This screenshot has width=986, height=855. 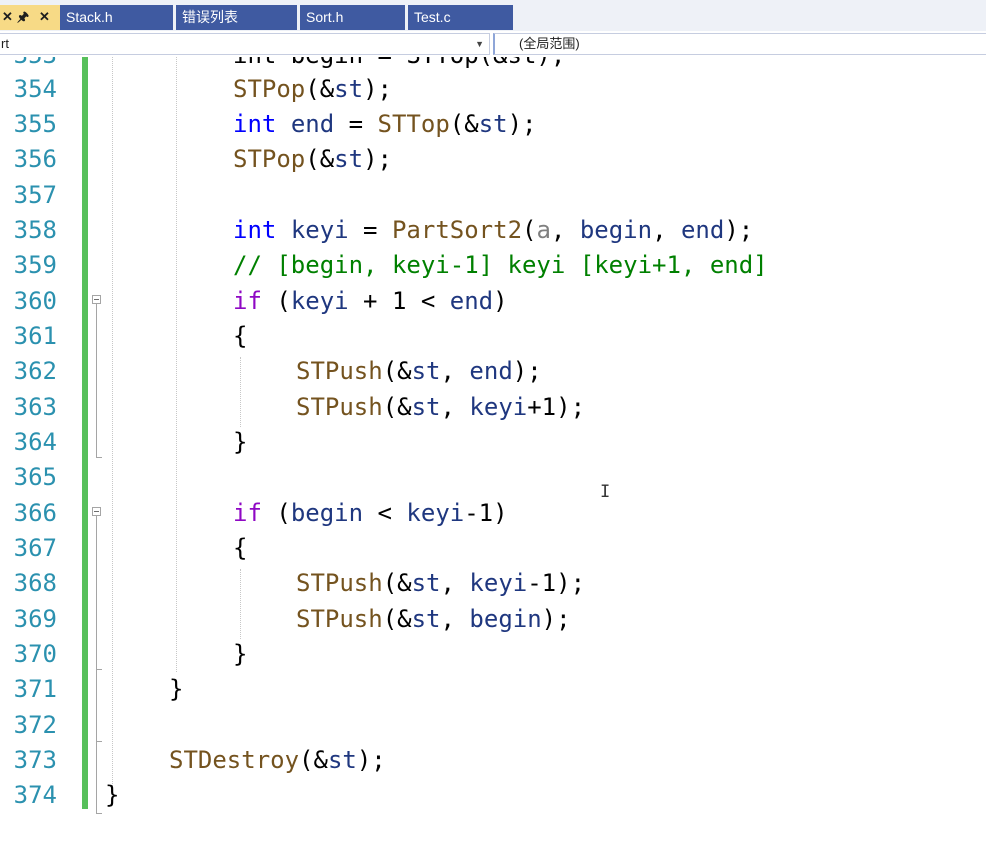 I want to click on line-number: 356, so click(x=35, y=159).